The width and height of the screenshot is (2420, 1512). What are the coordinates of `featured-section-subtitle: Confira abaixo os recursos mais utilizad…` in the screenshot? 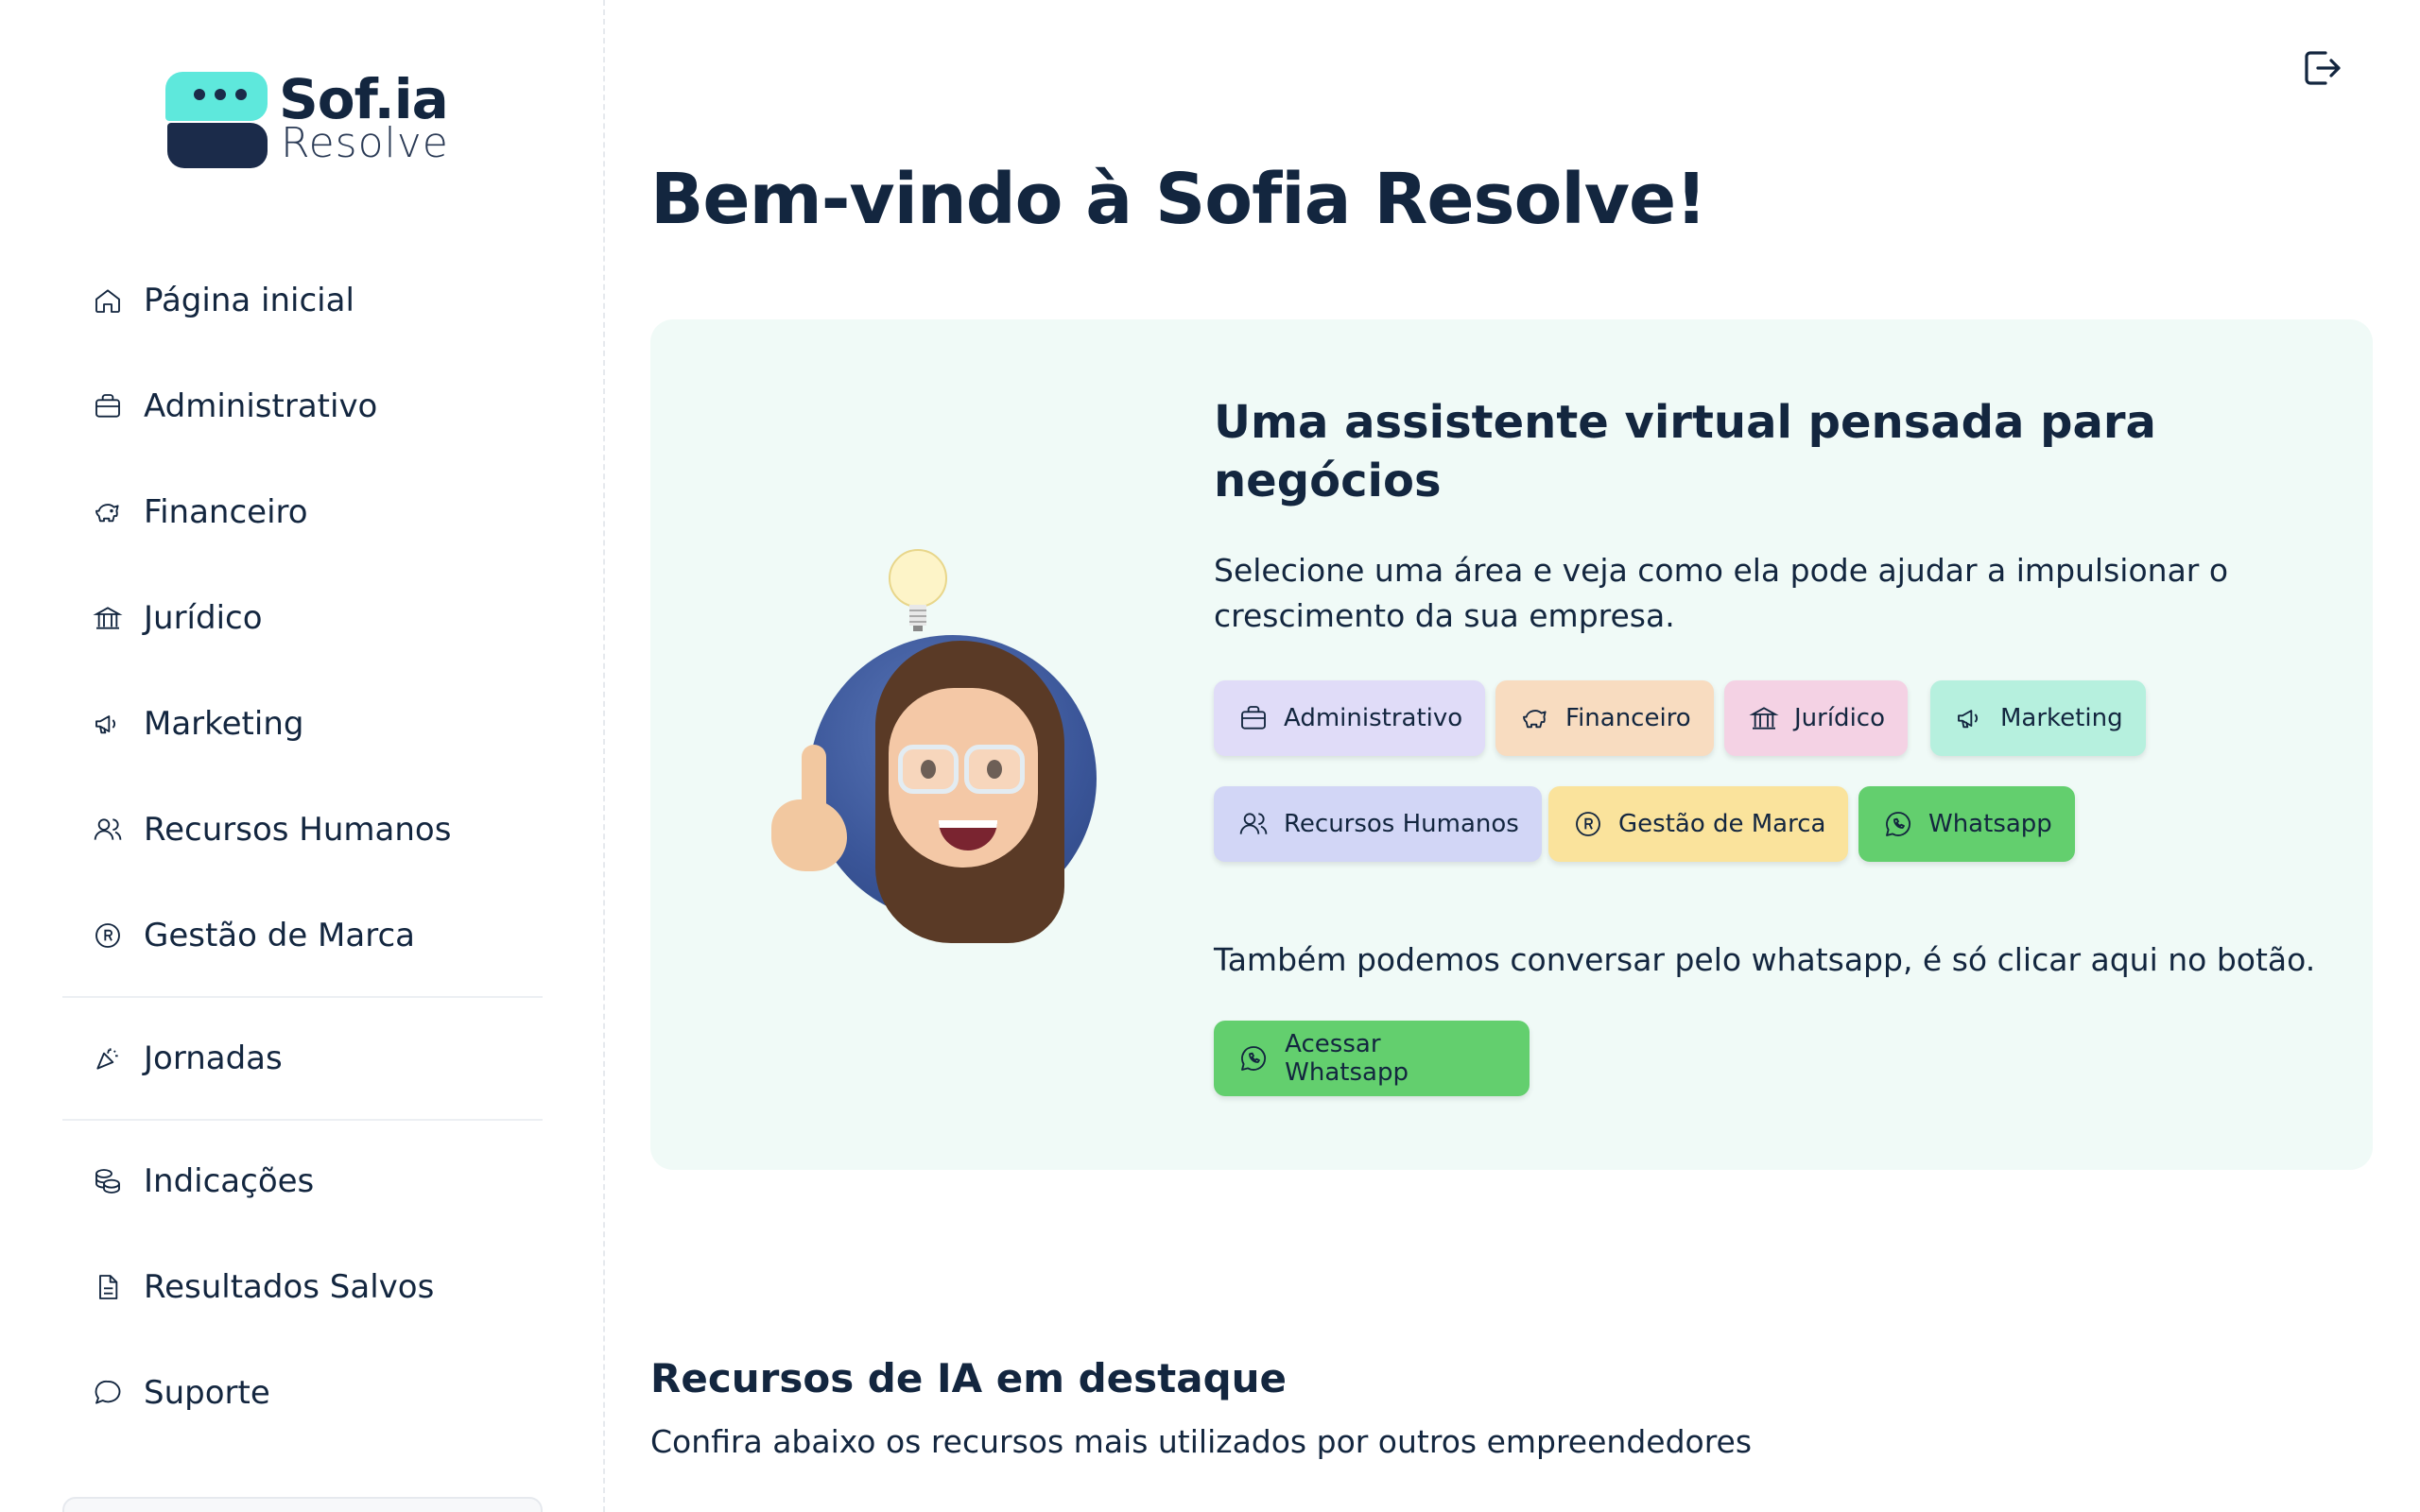 It's located at (1201, 1441).